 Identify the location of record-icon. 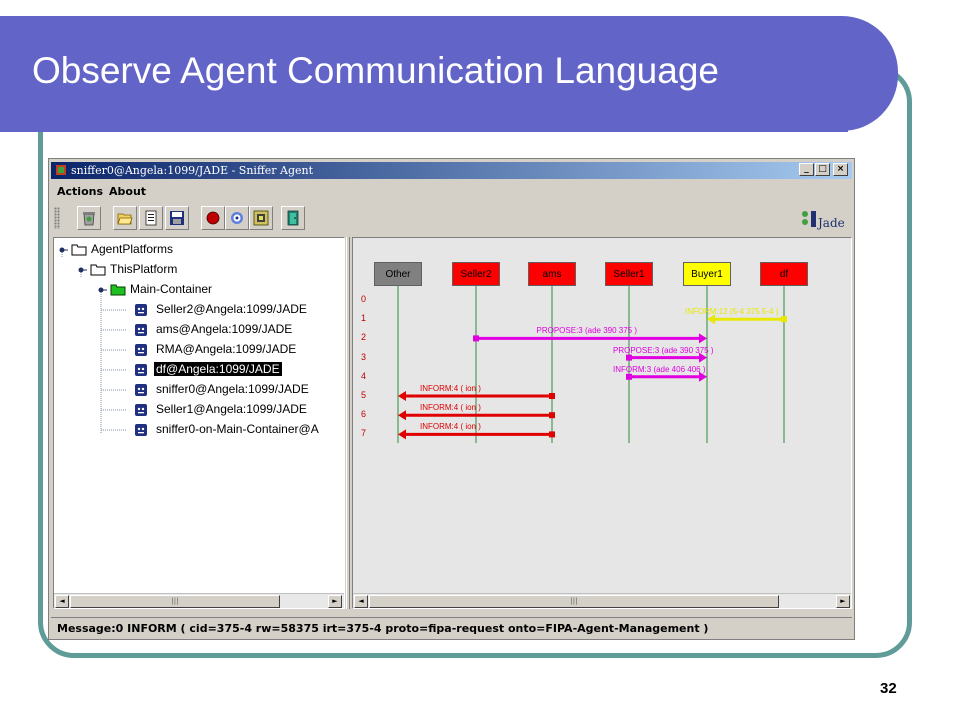
(213, 218).